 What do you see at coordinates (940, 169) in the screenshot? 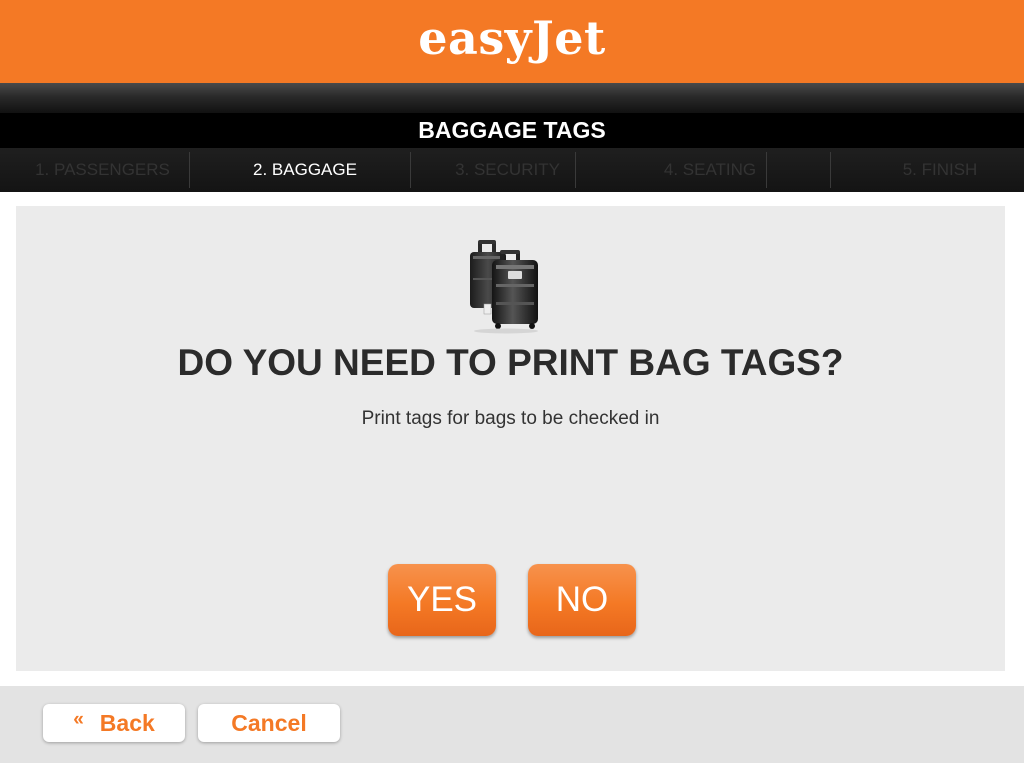
I see `step-finish: 5. FINISH` at bounding box center [940, 169].